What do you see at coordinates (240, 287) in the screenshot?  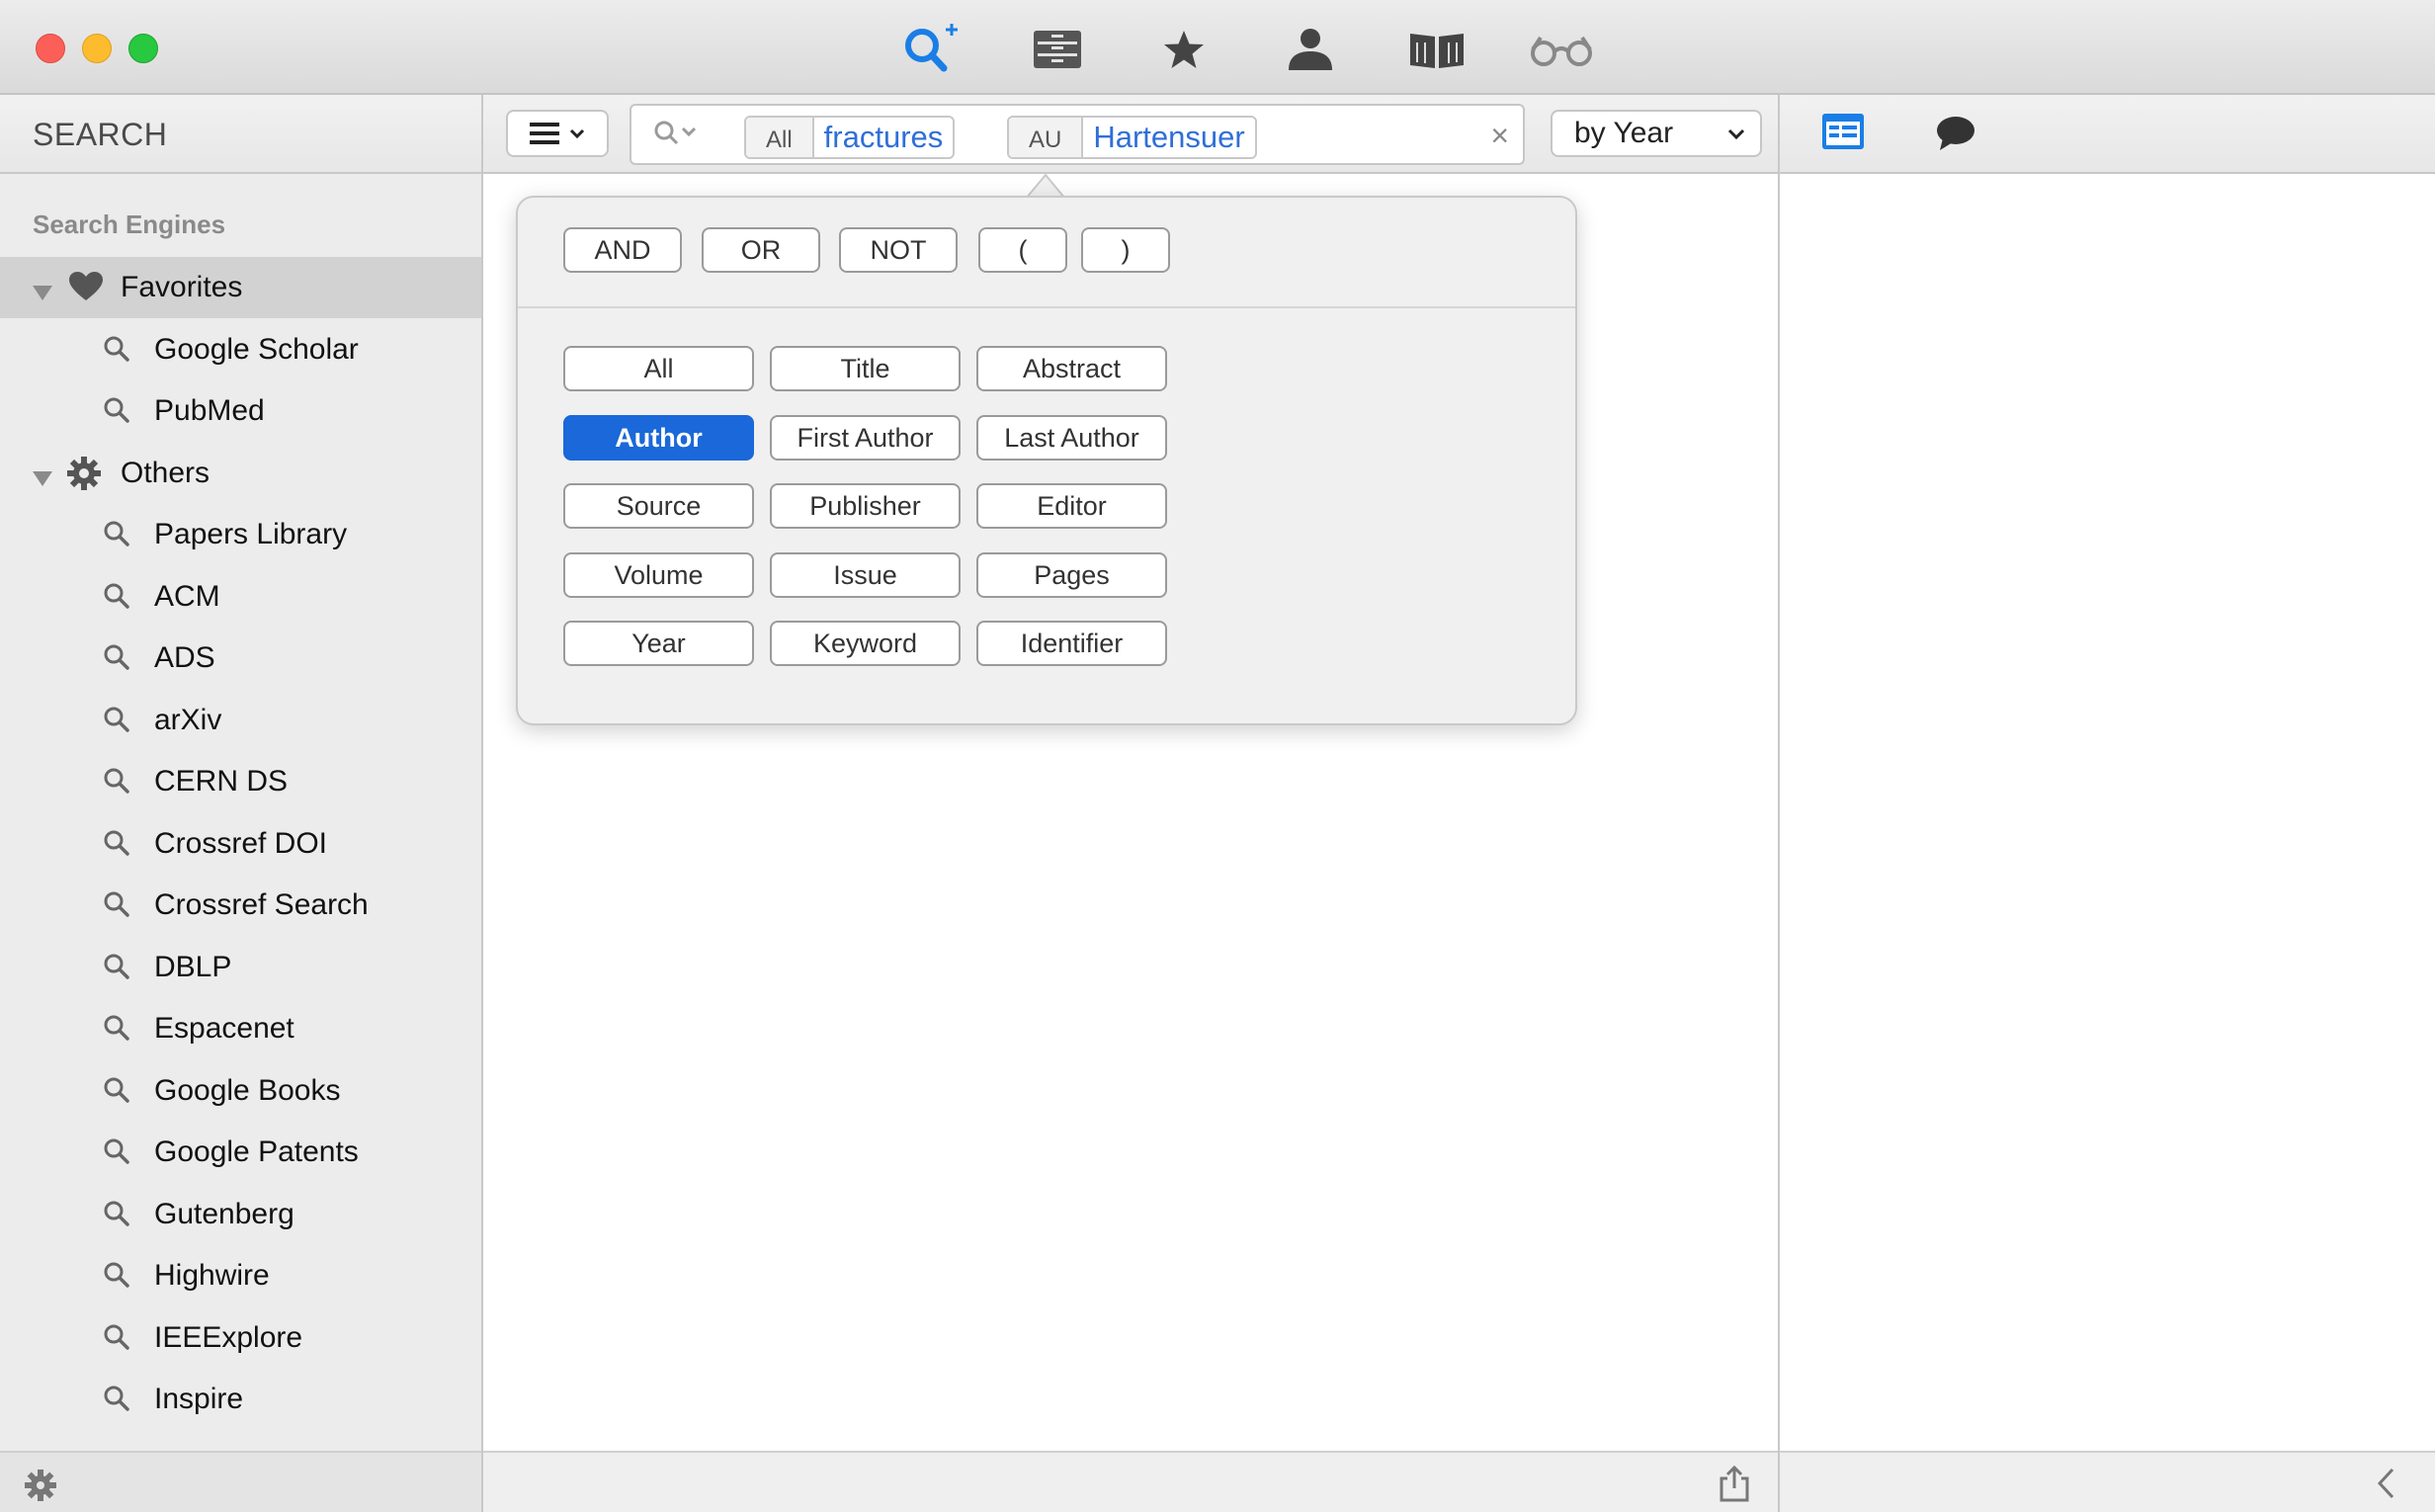 I see `sidebar-group-favorites: Favorites` at bounding box center [240, 287].